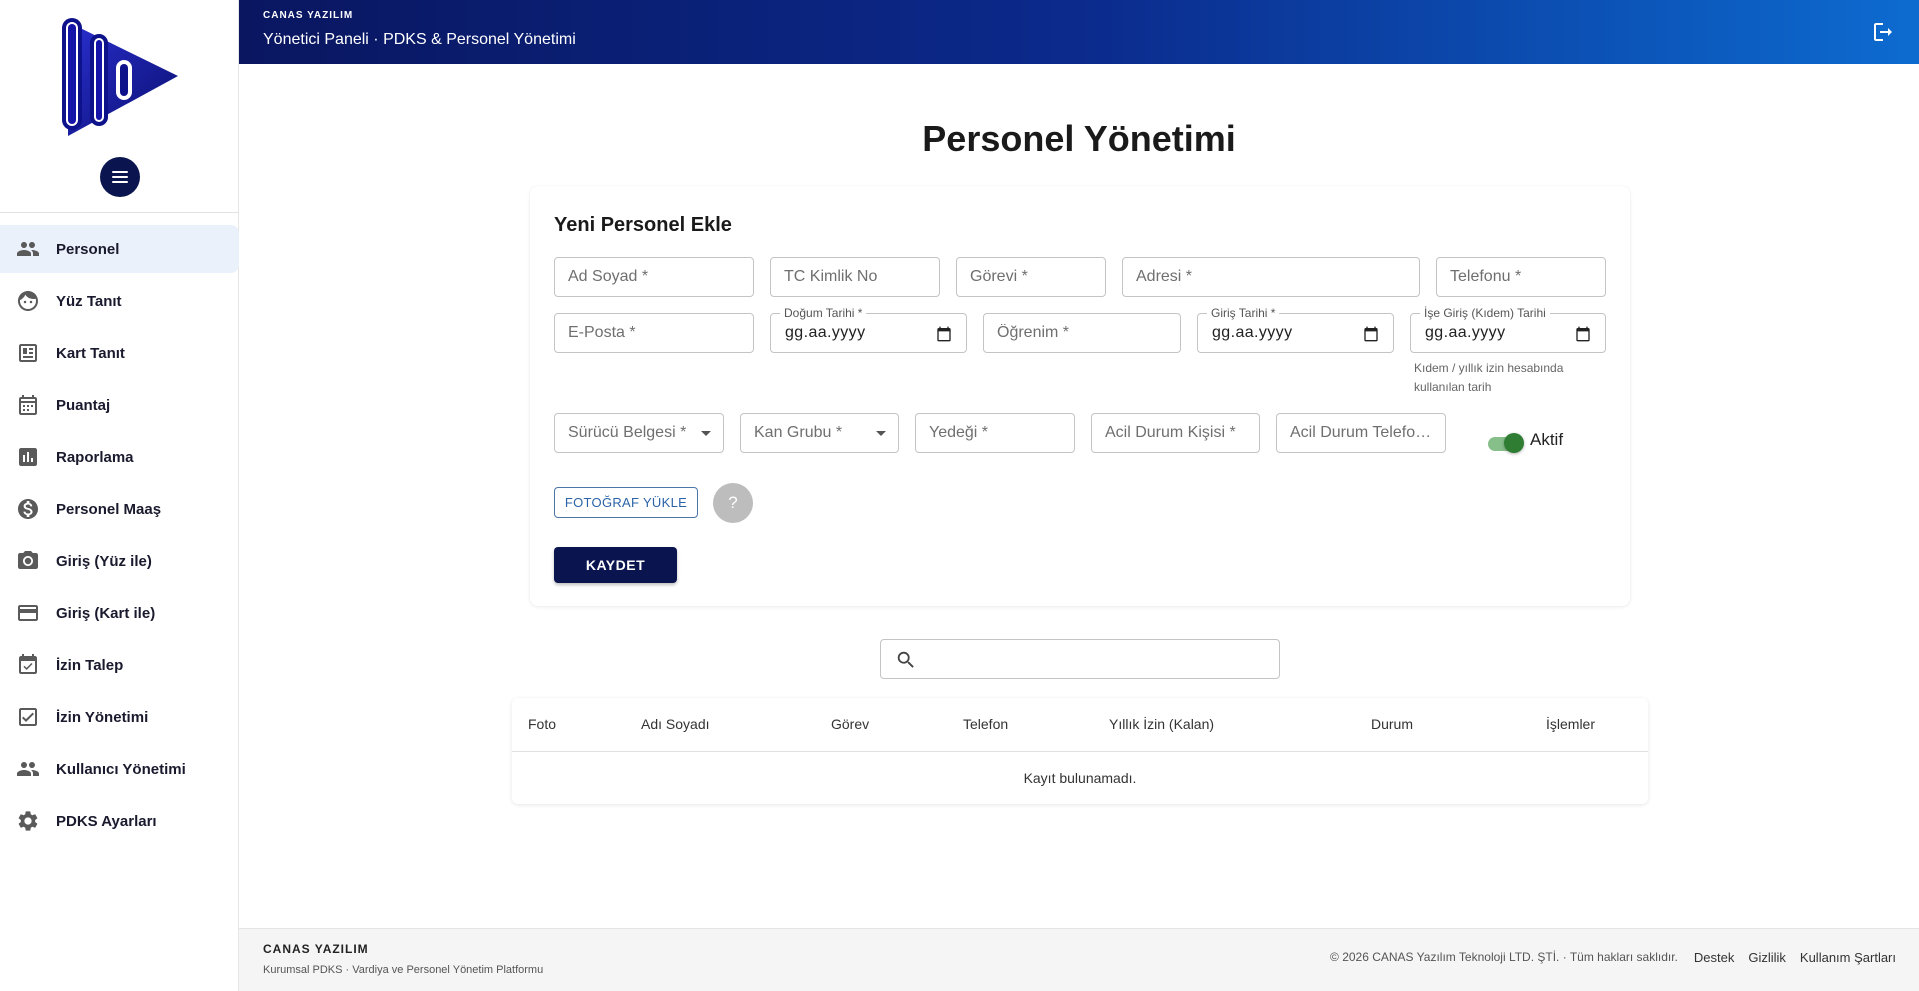 The height and width of the screenshot is (991, 1919). I want to click on sidebar-item-yuz-tanit: Yüz Tanıt, so click(119, 301).